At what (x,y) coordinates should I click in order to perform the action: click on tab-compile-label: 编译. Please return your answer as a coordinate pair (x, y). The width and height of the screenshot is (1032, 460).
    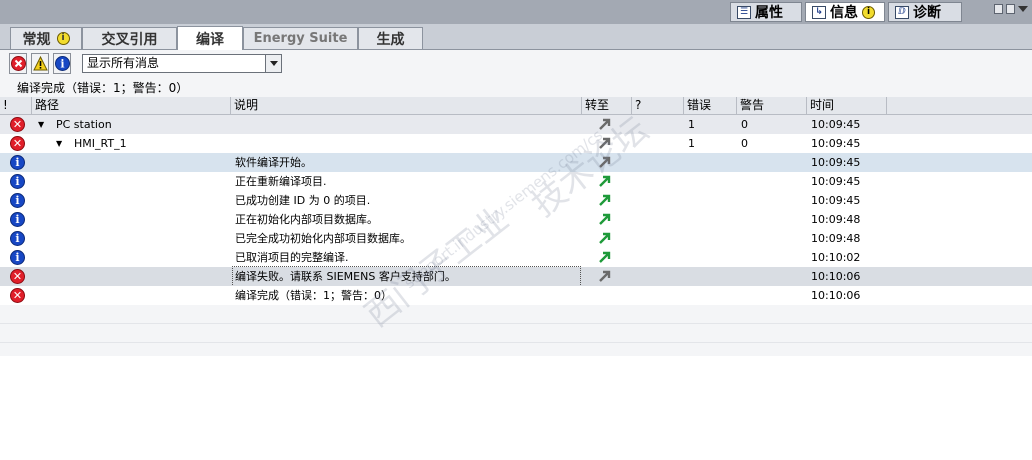
    Looking at the image, I should click on (210, 39).